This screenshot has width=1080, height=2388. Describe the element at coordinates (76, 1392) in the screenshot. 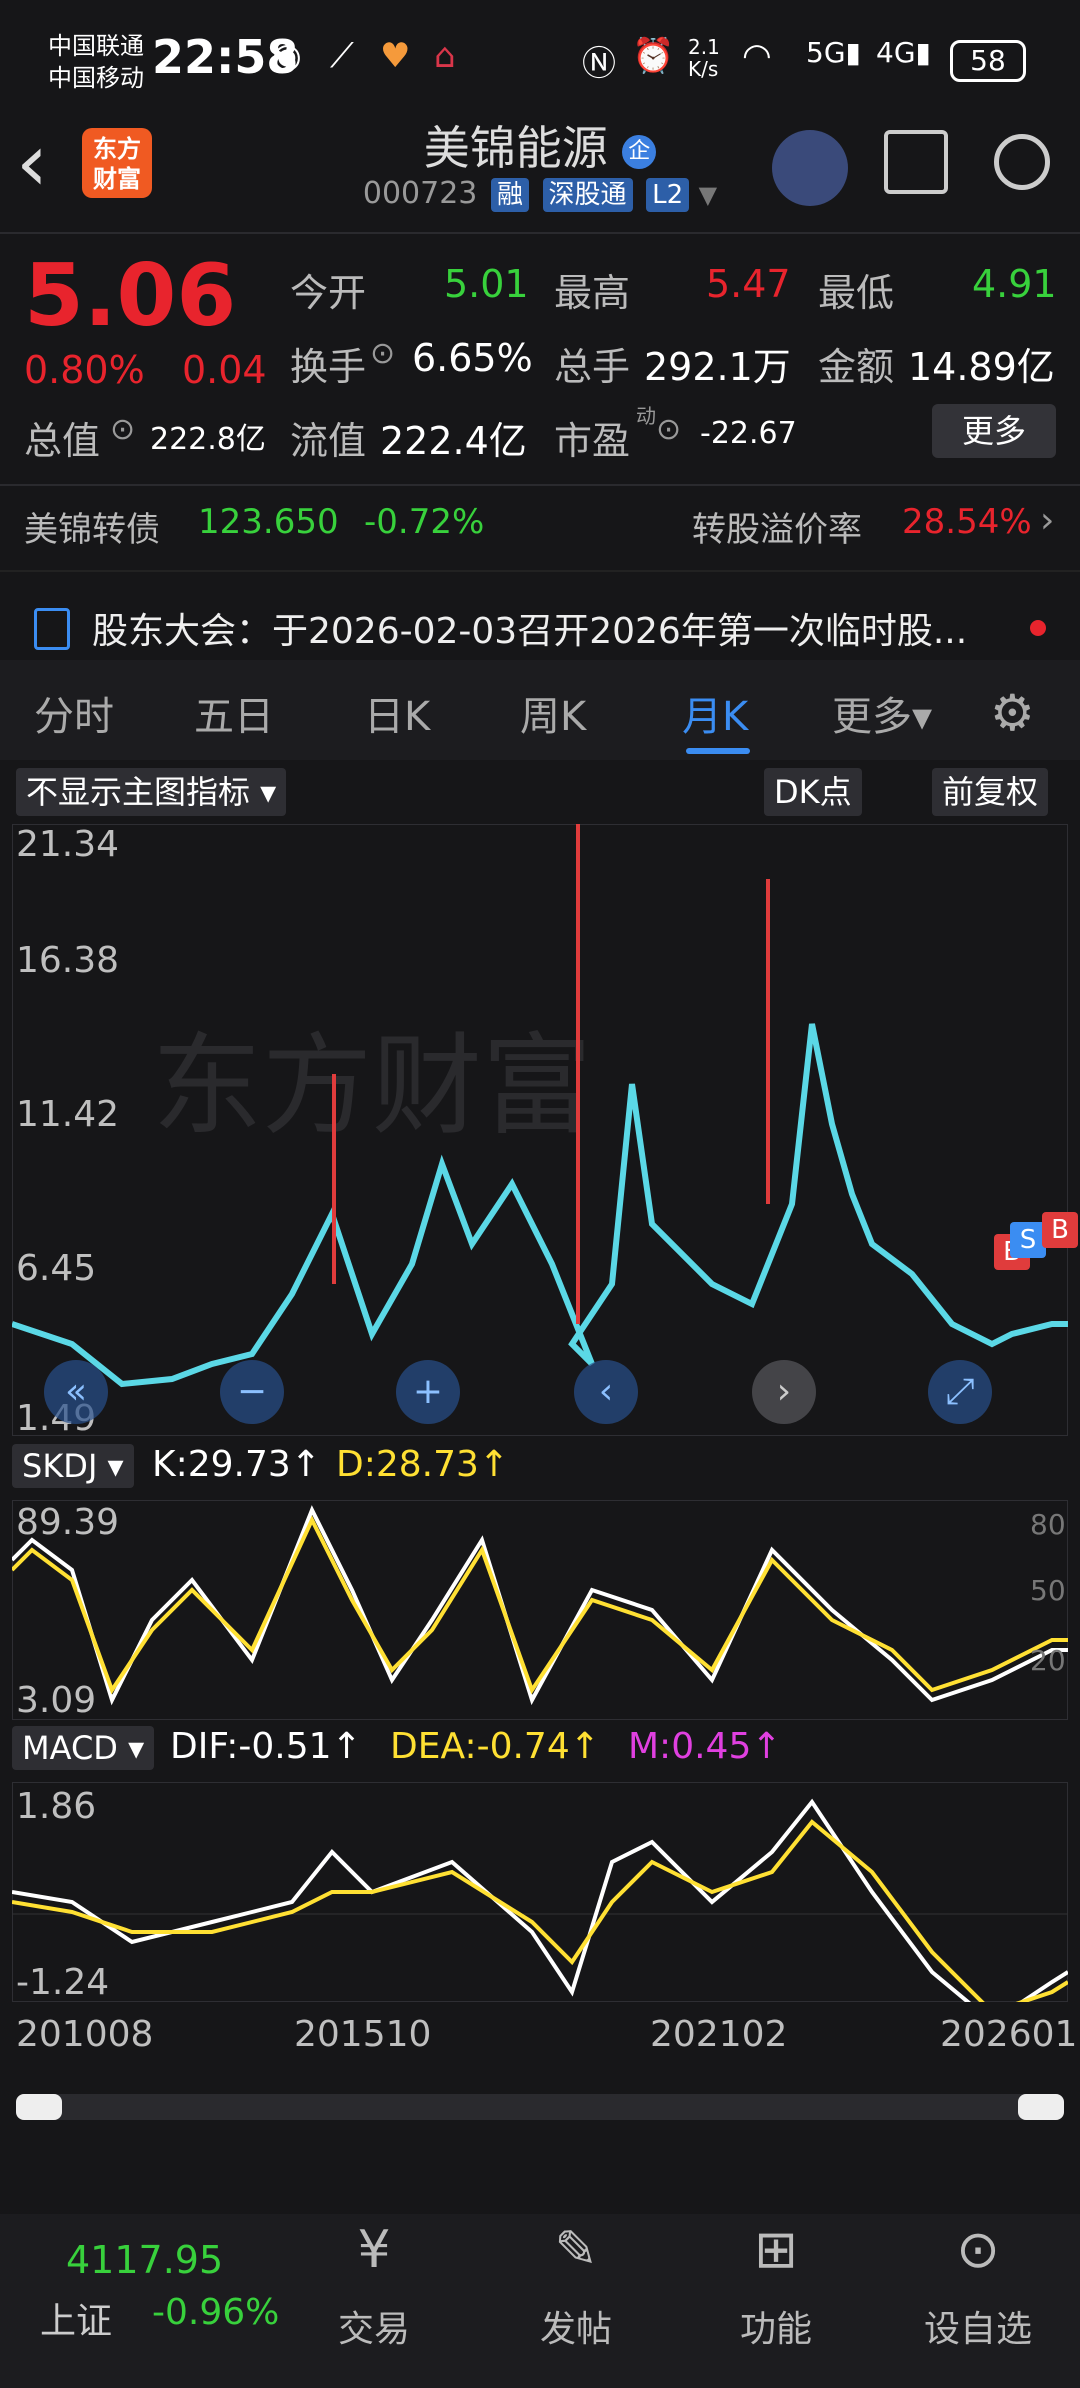

I see `fast-backward-icon: «` at that location.